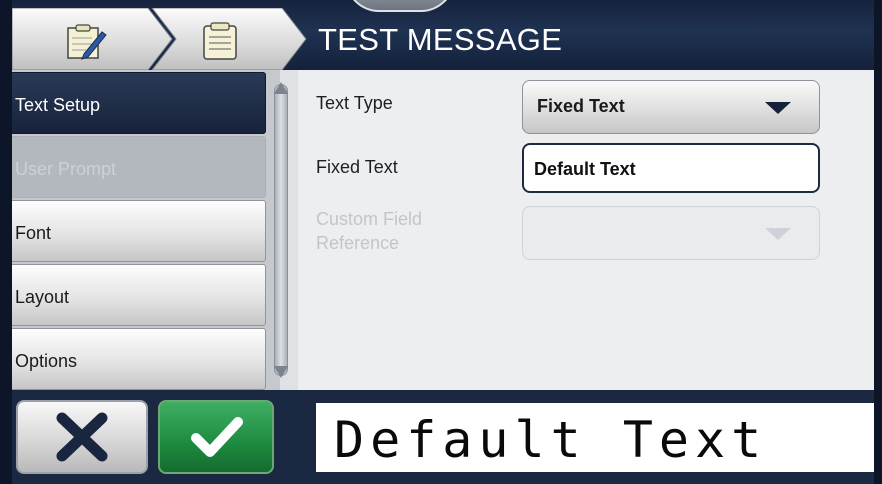 This screenshot has width=882, height=484. I want to click on text-type-value: Fixed Text, so click(581, 106).